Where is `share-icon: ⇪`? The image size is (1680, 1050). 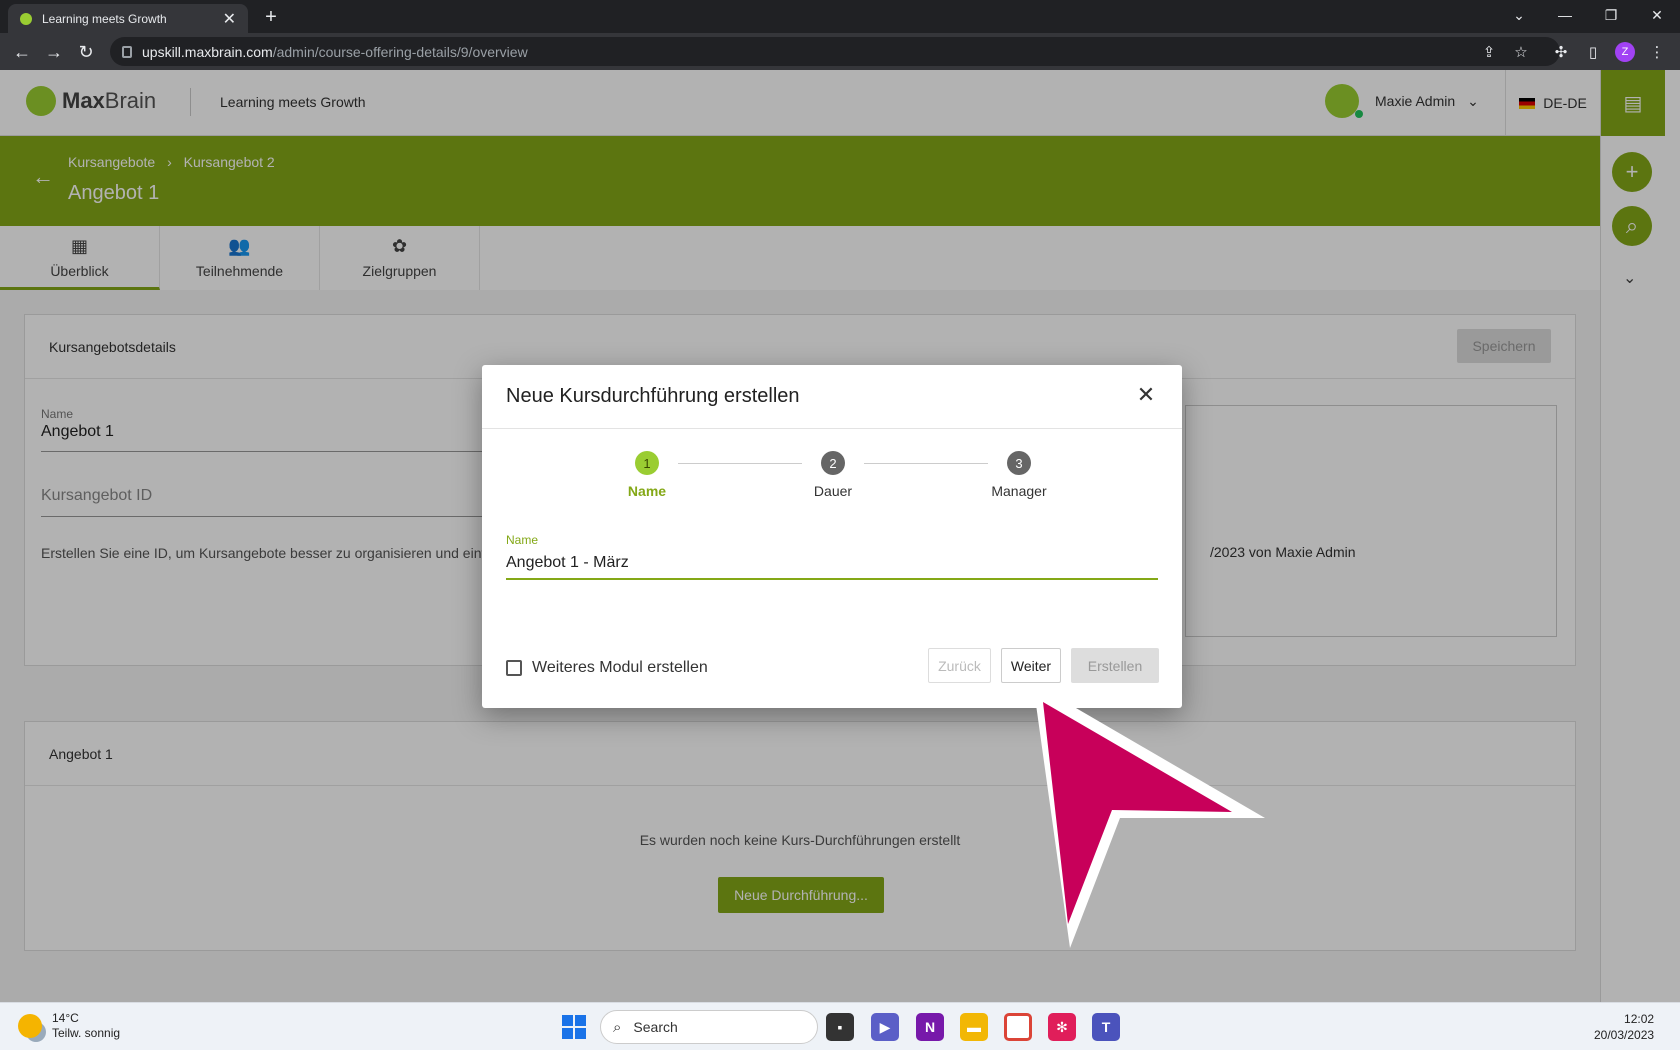 share-icon: ⇪ is located at coordinates (1489, 52).